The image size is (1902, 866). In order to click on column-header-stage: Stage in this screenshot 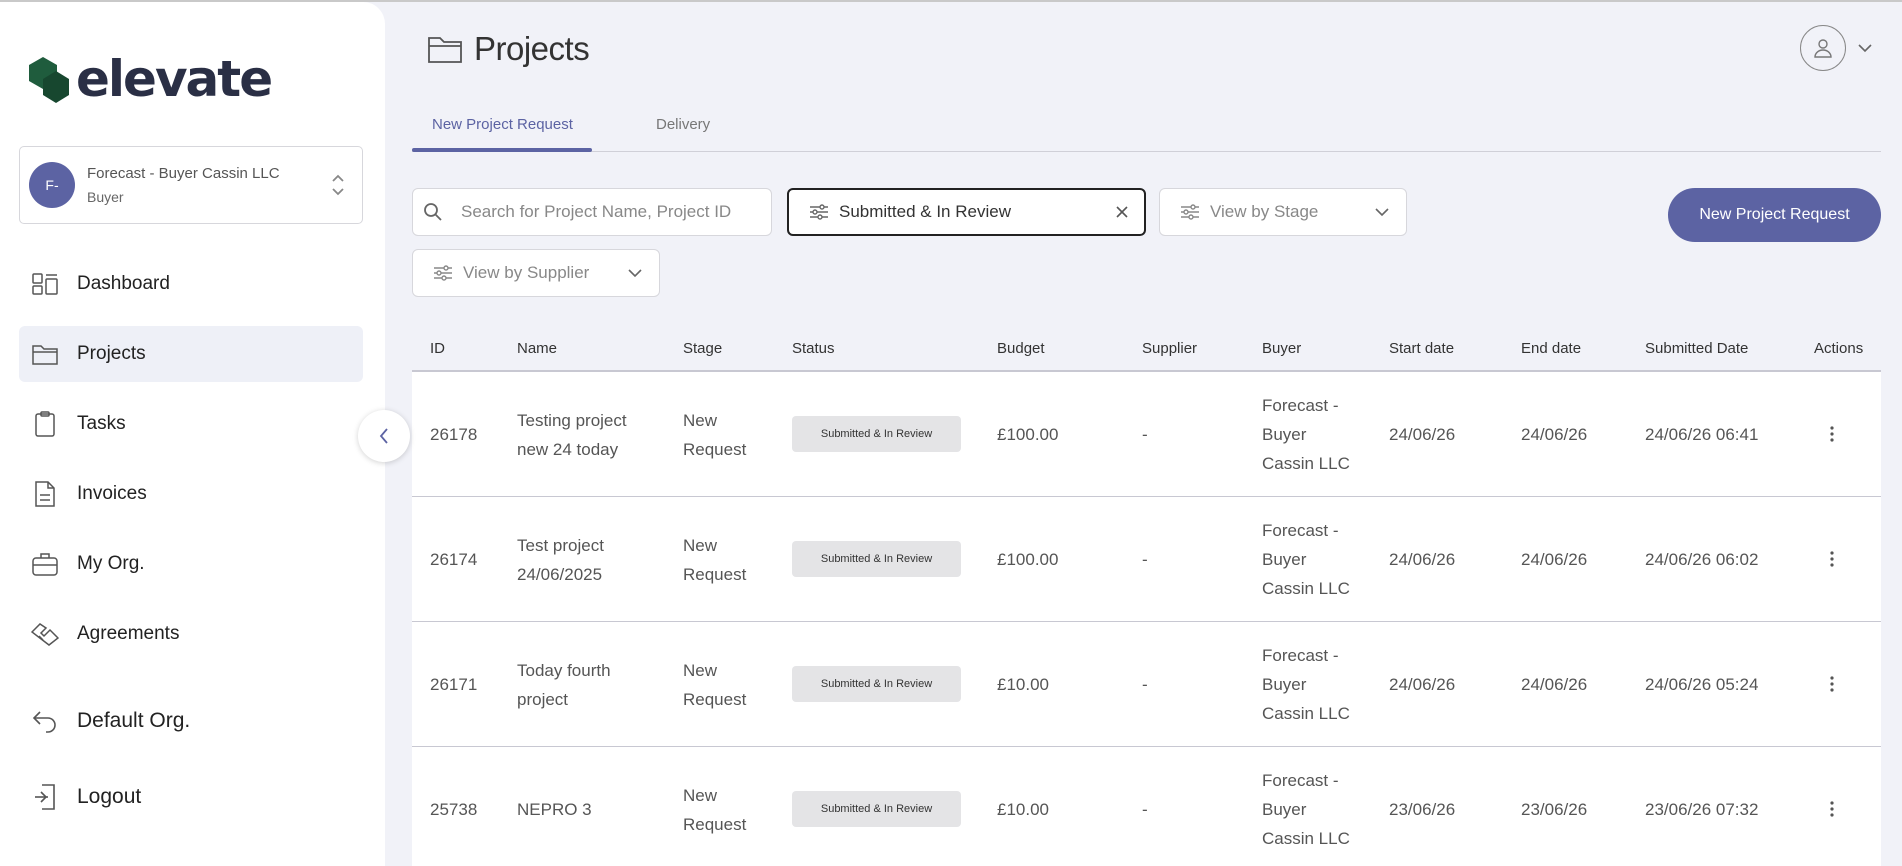, I will do `click(702, 348)`.